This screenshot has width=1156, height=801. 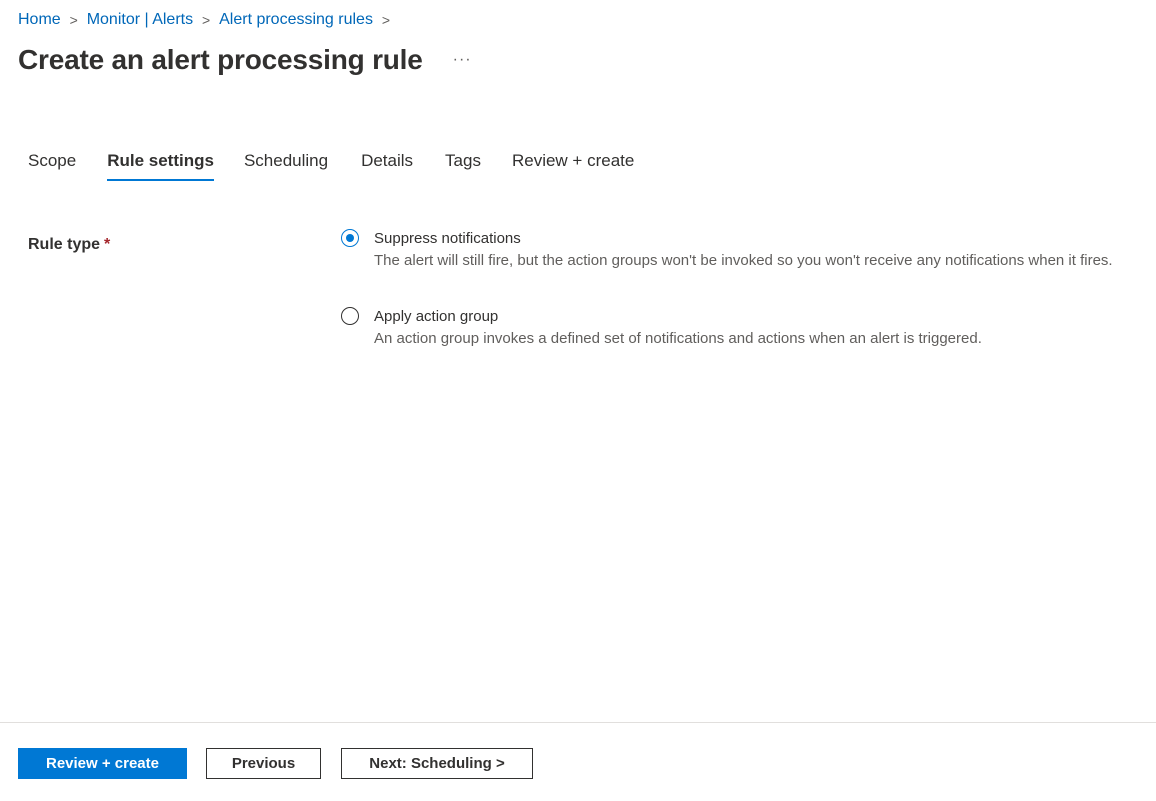 I want to click on review-create-button: Review + create, so click(x=102, y=763).